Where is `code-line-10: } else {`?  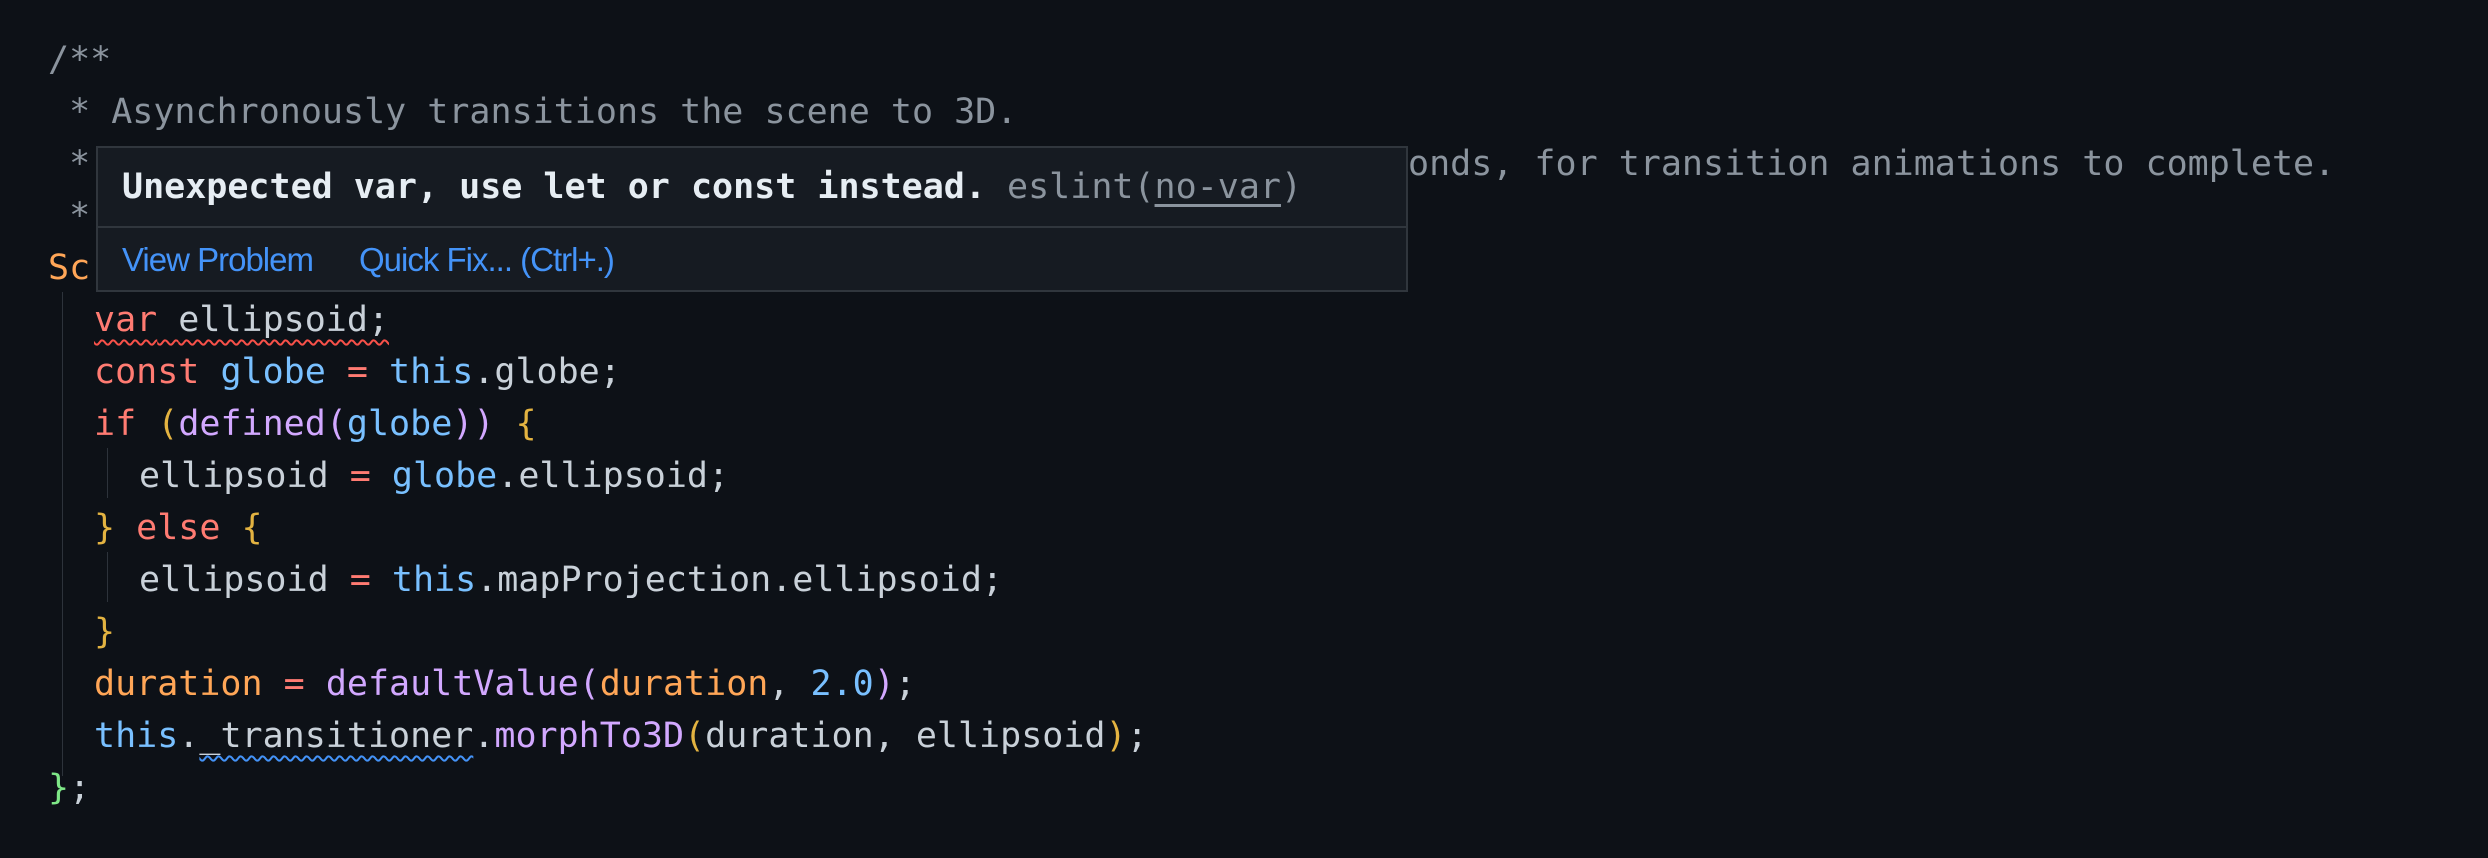 code-line-10: } else { is located at coordinates (178, 528).